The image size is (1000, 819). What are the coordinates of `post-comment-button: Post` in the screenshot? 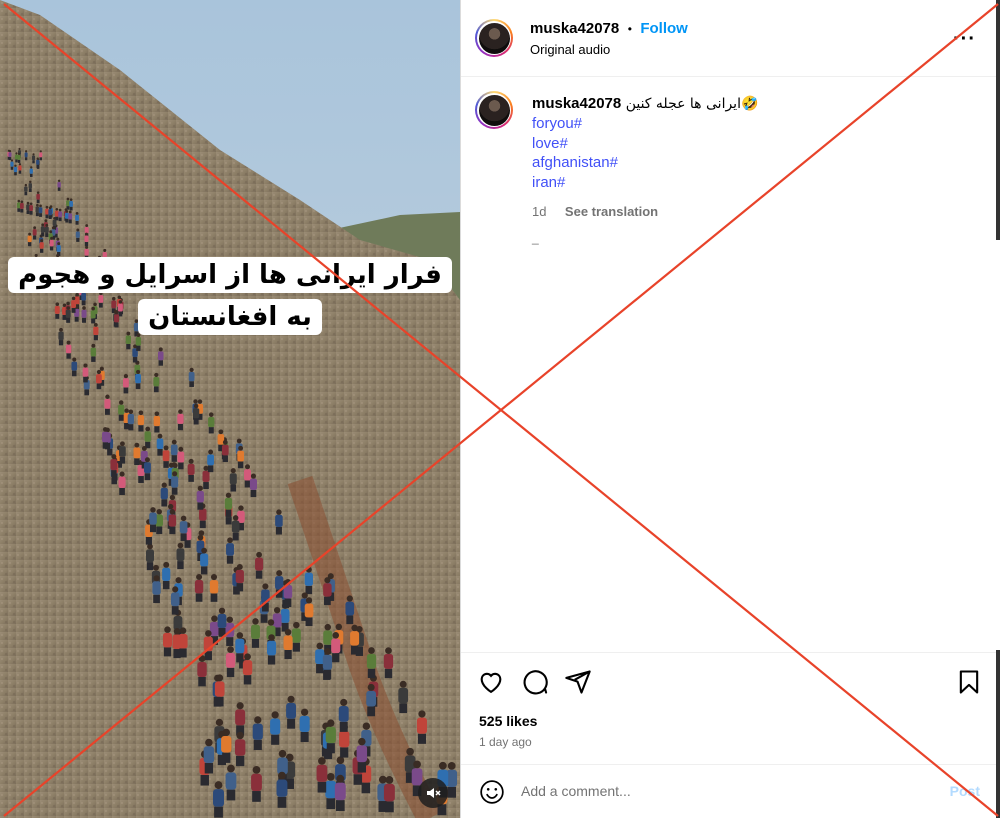 It's located at (965, 791).